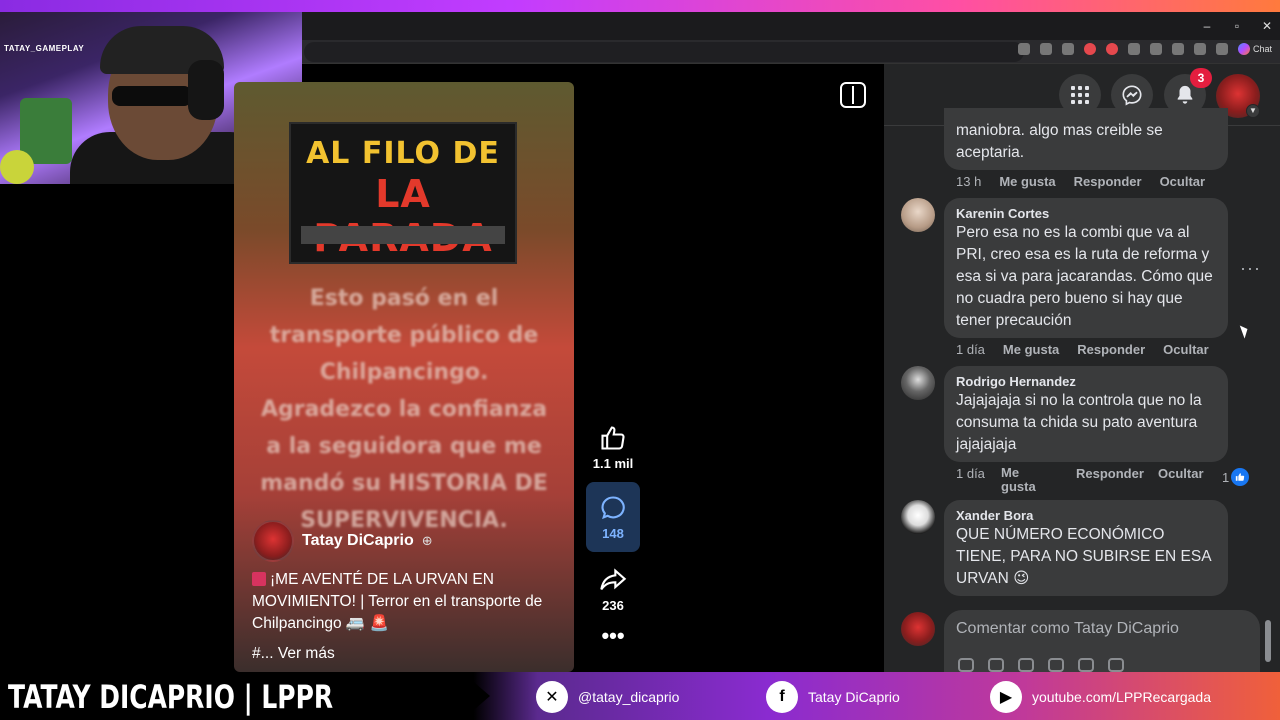  I want to click on avatar-sticker-icon, so click(966, 665).